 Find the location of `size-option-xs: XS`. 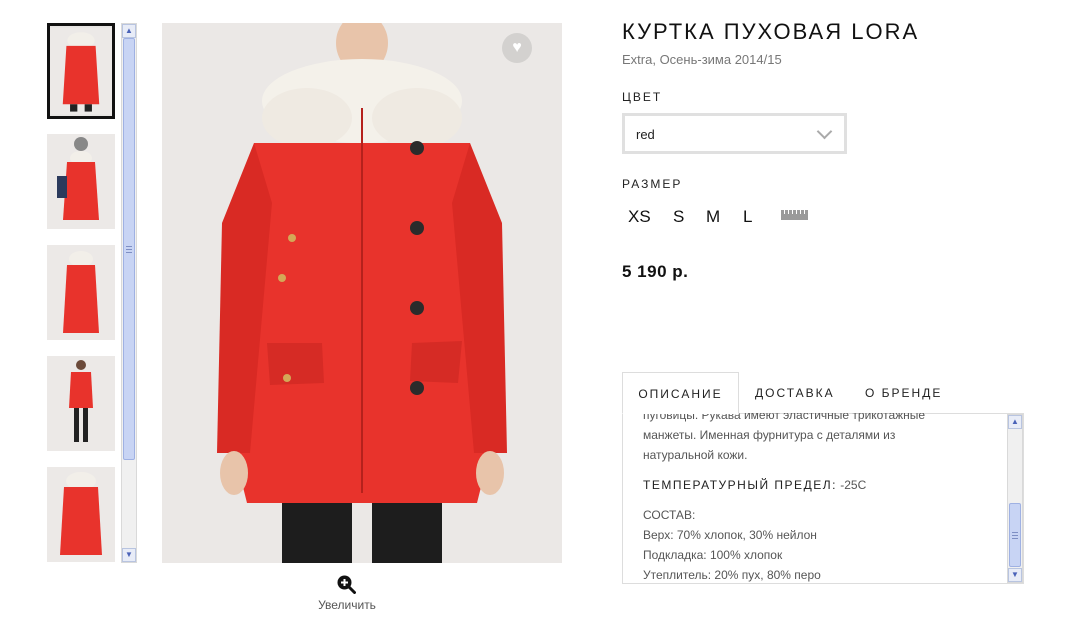

size-option-xs: XS is located at coordinates (639, 217).